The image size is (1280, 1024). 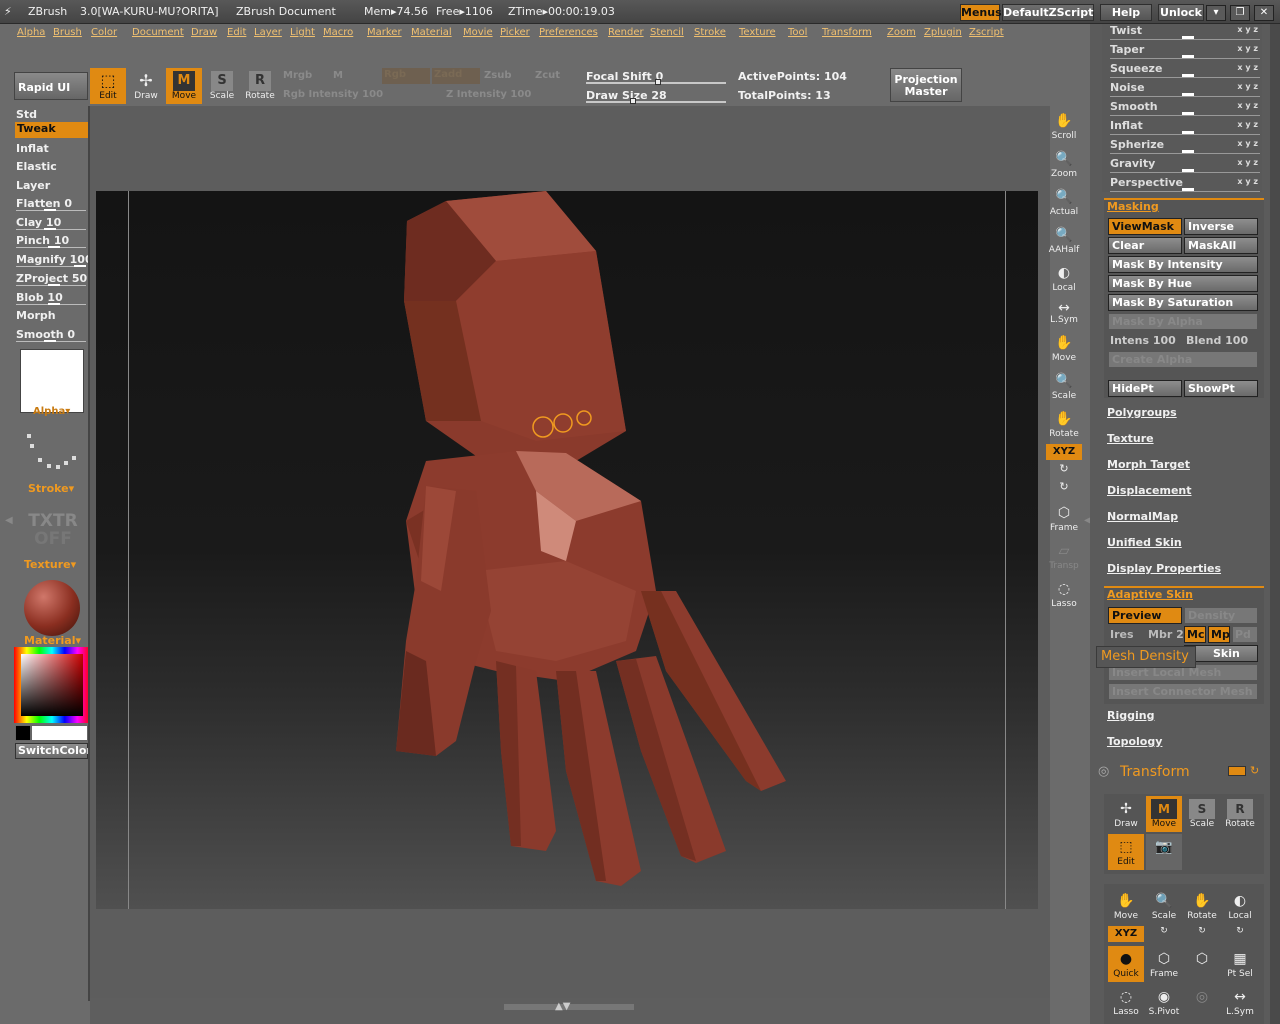 What do you see at coordinates (32, 148) in the screenshot?
I see `brush-inflat: Inflat` at bounding box center [32, 148].